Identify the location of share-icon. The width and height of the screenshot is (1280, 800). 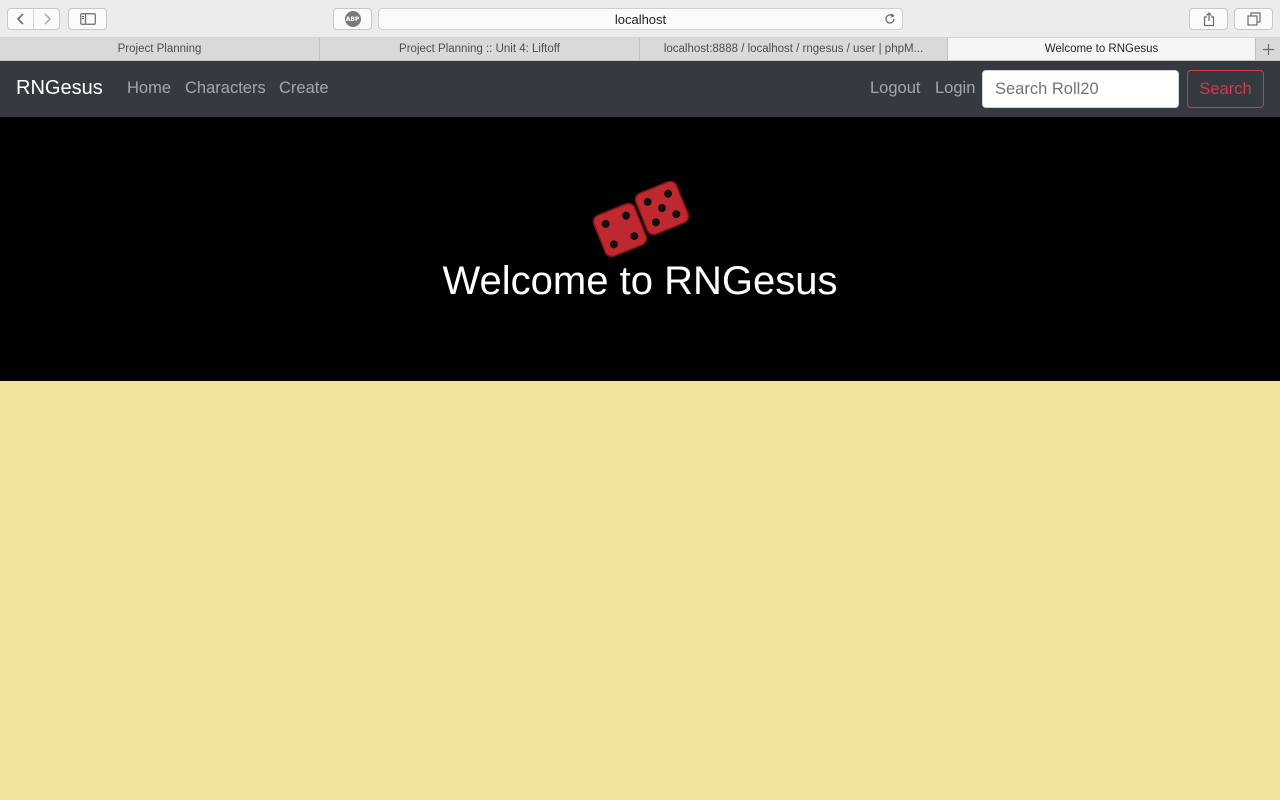
(1208, 18).